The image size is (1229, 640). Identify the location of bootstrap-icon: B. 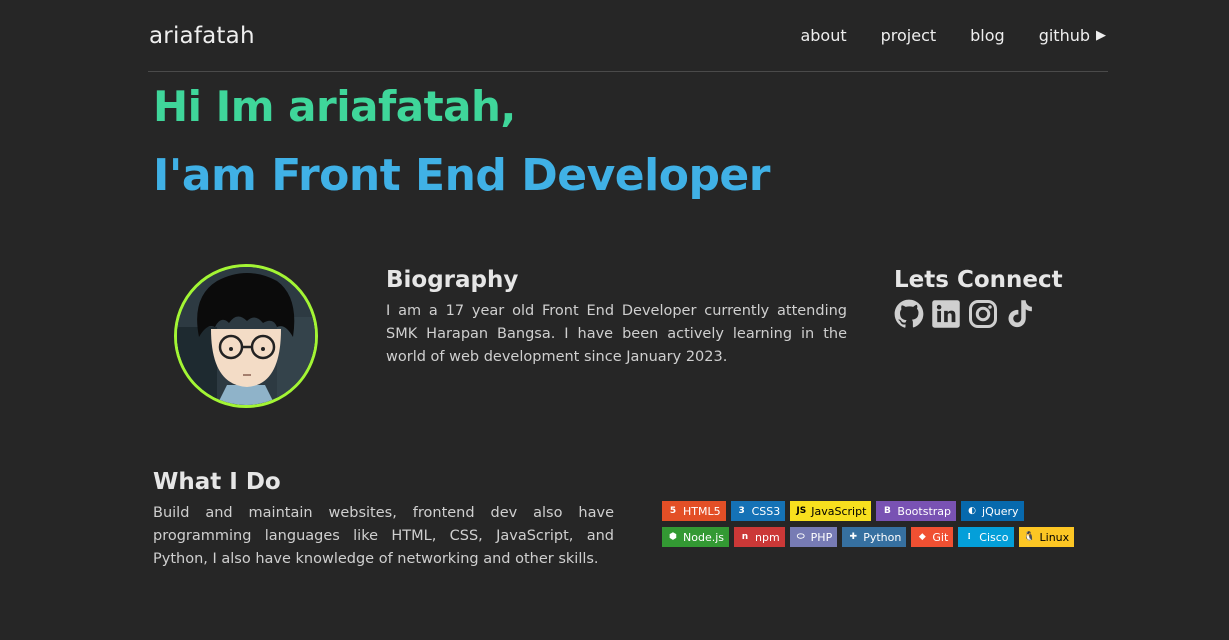
(887, 511).